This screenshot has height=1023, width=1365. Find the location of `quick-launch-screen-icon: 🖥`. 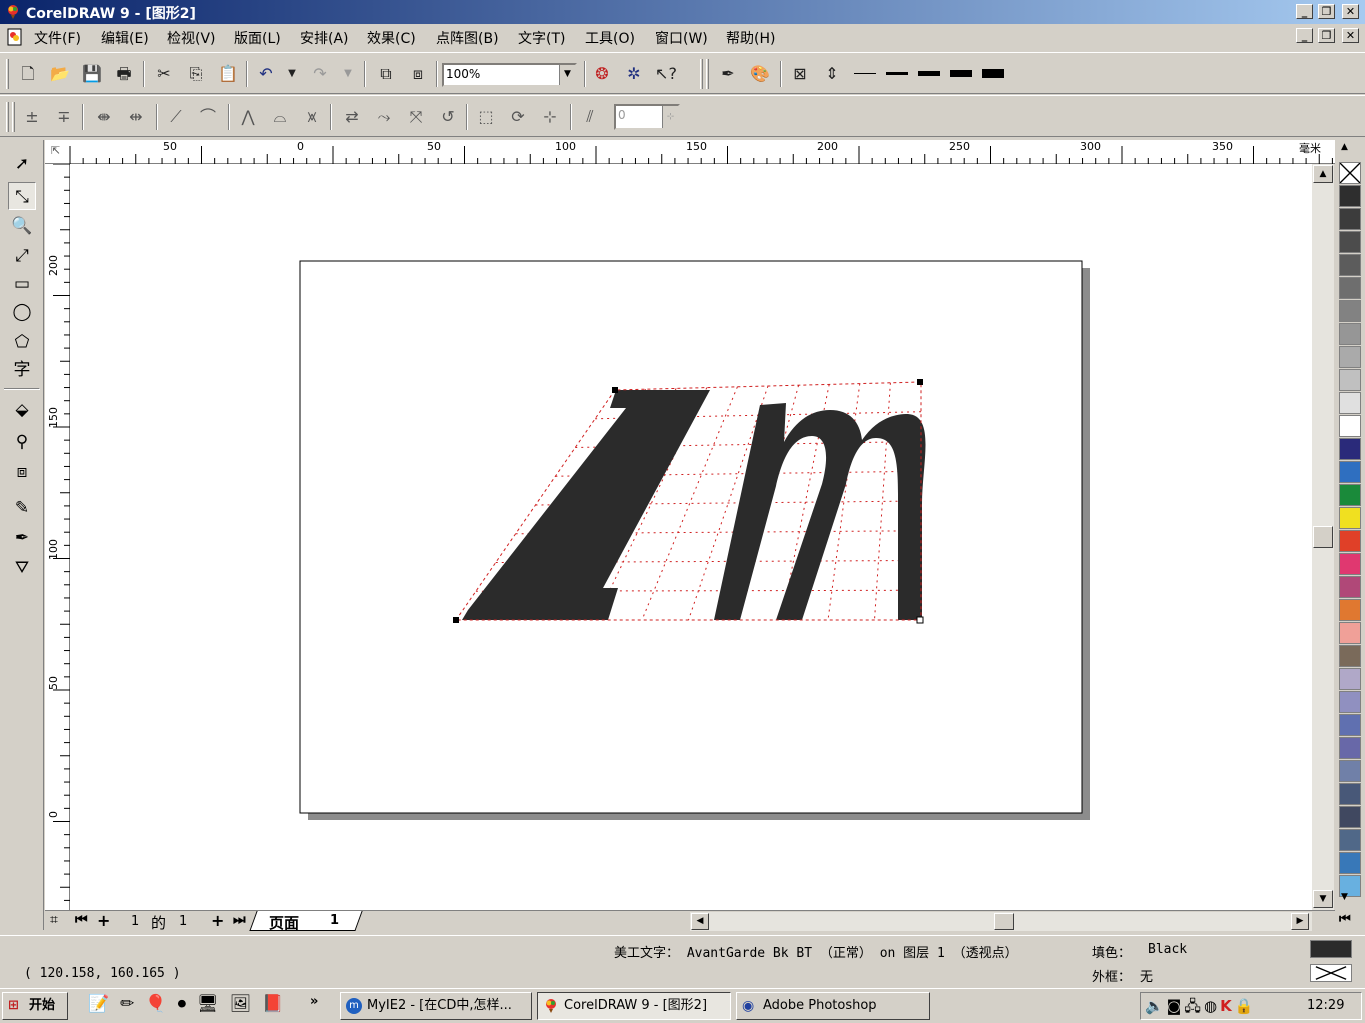

quick-launch-screen-icon: 🖥 is located at coordinates (213, 1004).